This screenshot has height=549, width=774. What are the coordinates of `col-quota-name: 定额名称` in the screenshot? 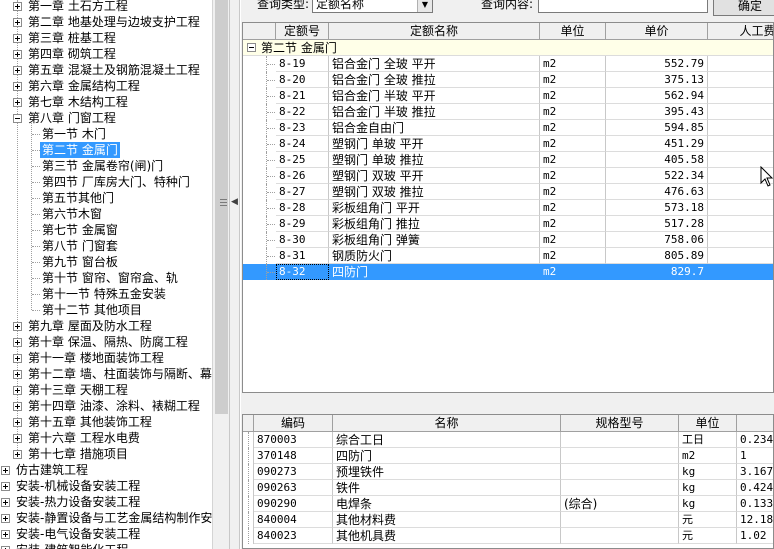 It's located at (434, 31).